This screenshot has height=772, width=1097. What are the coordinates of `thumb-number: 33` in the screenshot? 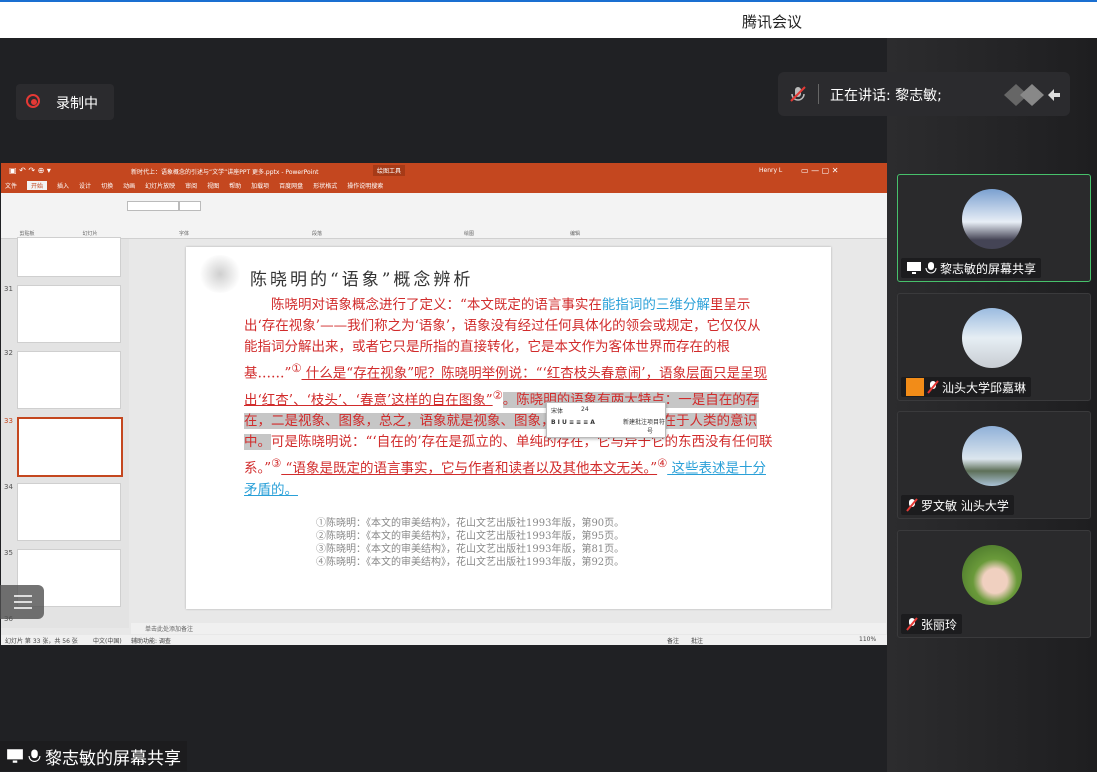 It's located at (8, 421).